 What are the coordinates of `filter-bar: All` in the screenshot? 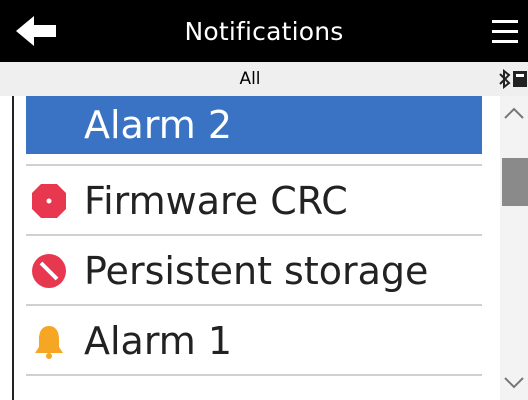 It's located at (264, 79).